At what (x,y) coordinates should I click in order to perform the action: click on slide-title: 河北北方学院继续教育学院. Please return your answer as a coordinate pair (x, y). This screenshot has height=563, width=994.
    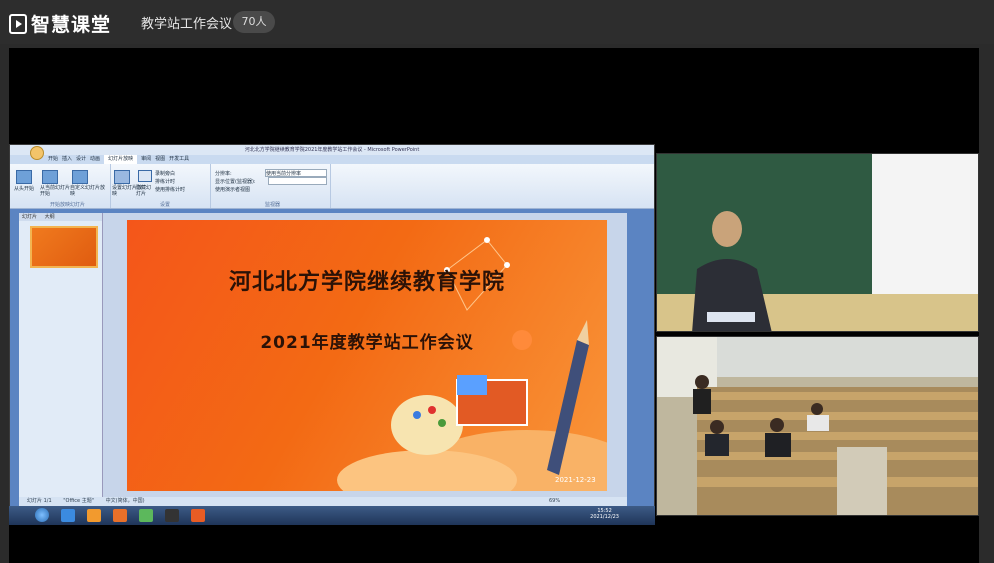
    Looking at the image, I should click on (366, 282).